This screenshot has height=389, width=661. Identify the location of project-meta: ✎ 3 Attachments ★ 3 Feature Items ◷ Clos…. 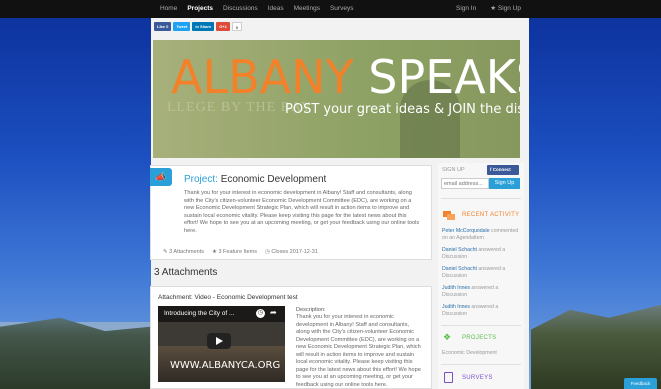
(240, 252).